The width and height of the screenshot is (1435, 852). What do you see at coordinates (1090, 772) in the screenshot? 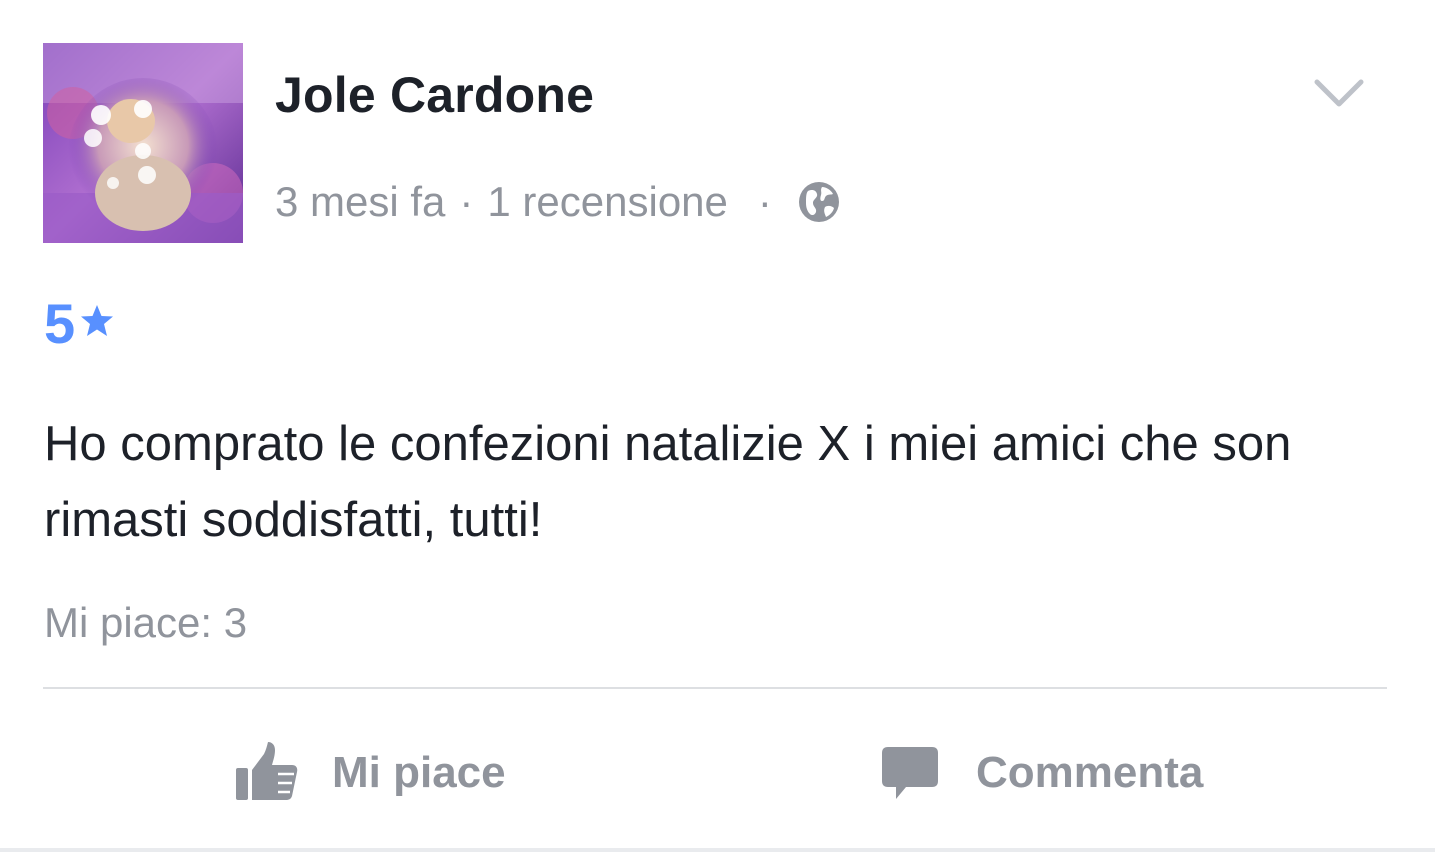
I see `comment-label: Commenta` at bounding box center [1090, 772].